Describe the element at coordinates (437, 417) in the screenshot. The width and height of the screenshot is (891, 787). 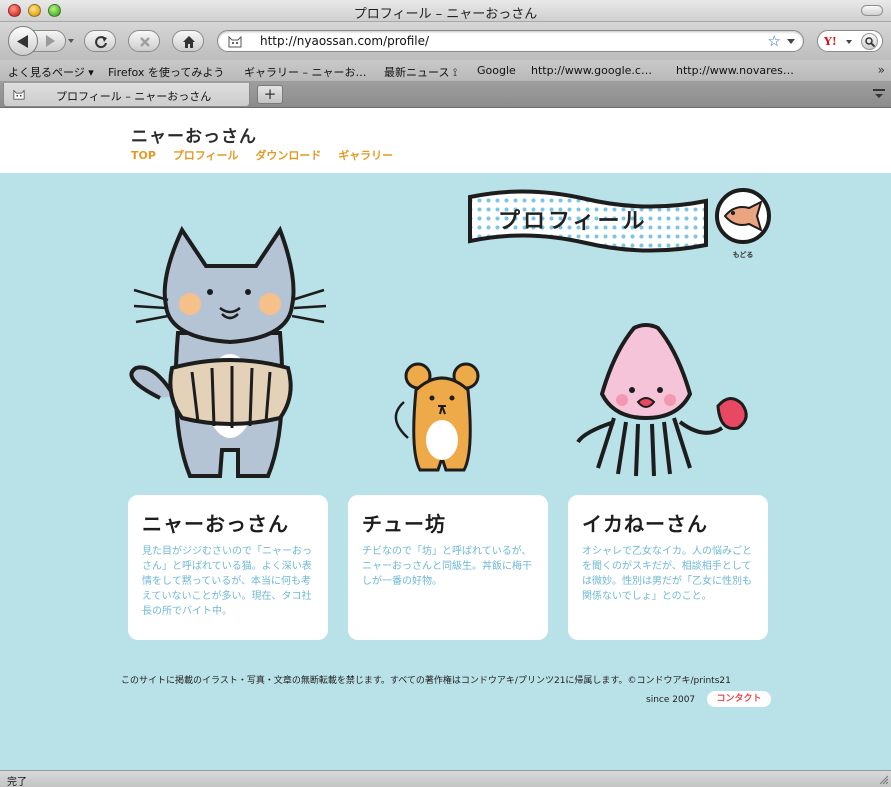
I see `chuubou-mouse-illustration` at that location.